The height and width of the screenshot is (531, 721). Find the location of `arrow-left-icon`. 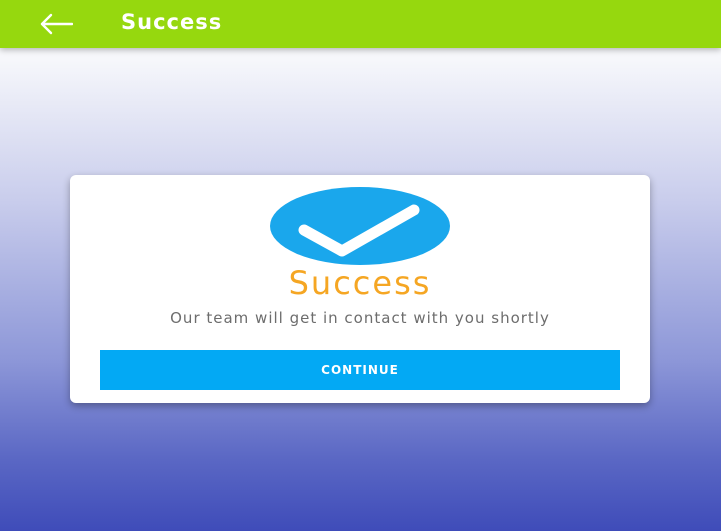

arrow-left-icon is located at coordinates (56, 24).